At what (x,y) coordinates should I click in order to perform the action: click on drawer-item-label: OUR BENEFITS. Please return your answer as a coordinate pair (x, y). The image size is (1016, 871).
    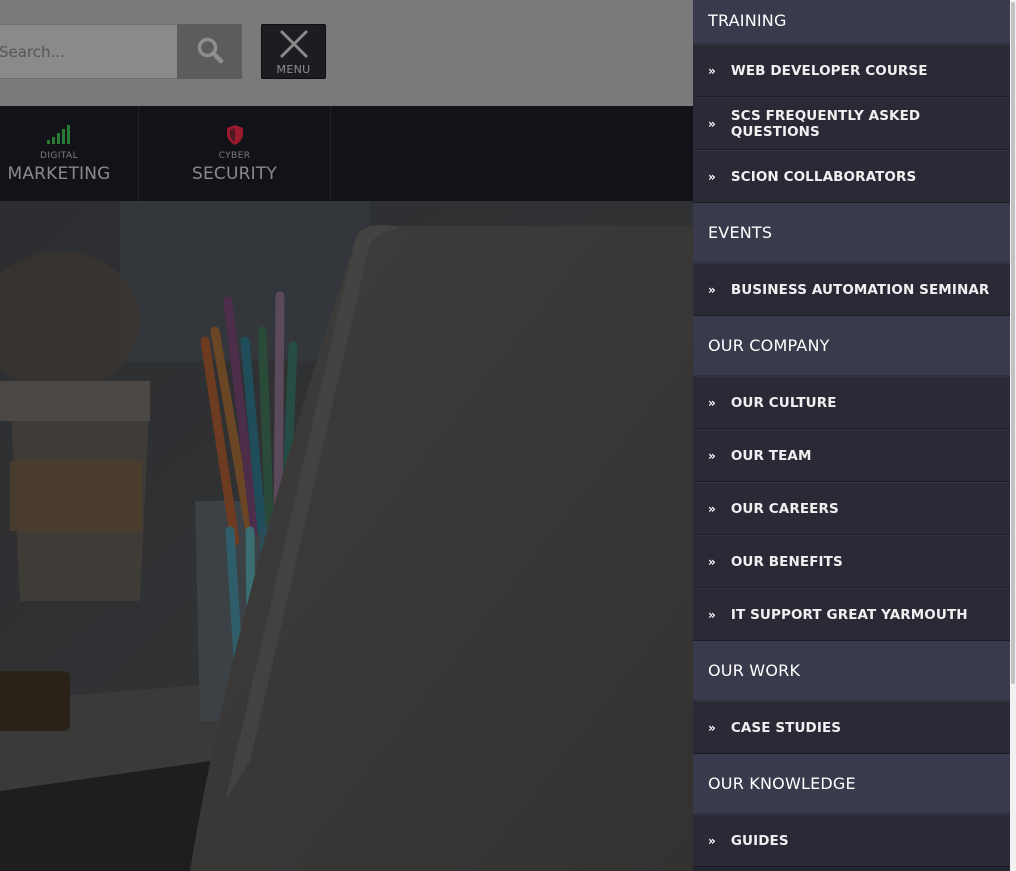
    Looking at the image, I should click on (786, 561).